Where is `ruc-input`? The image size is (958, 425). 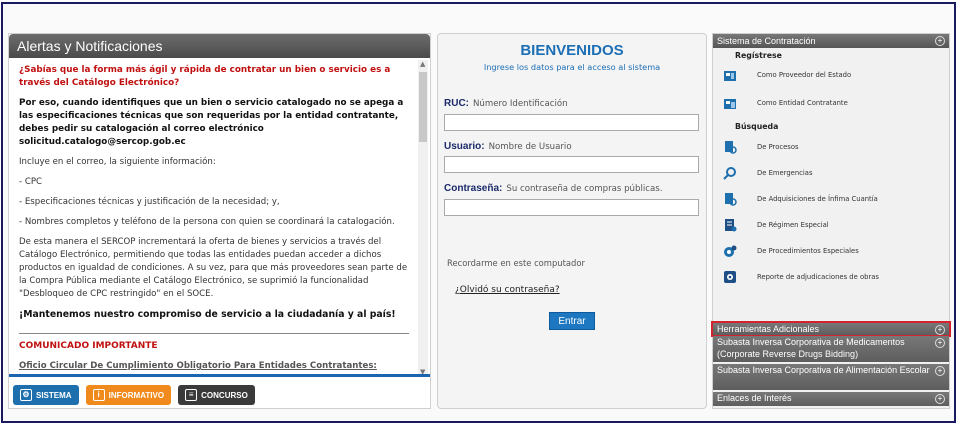
ruc-input is located at coordinates (571, 122).